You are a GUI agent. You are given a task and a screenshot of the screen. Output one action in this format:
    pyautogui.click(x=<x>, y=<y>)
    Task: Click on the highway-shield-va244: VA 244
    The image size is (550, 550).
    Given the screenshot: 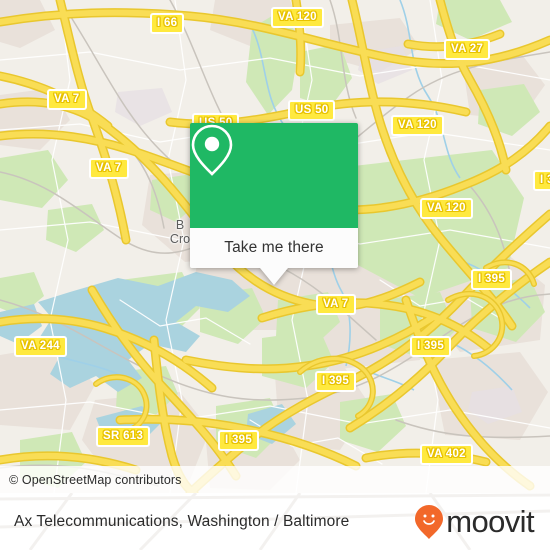 What is the action you would take?
    pyautogui.click(x=40, y=346)
    